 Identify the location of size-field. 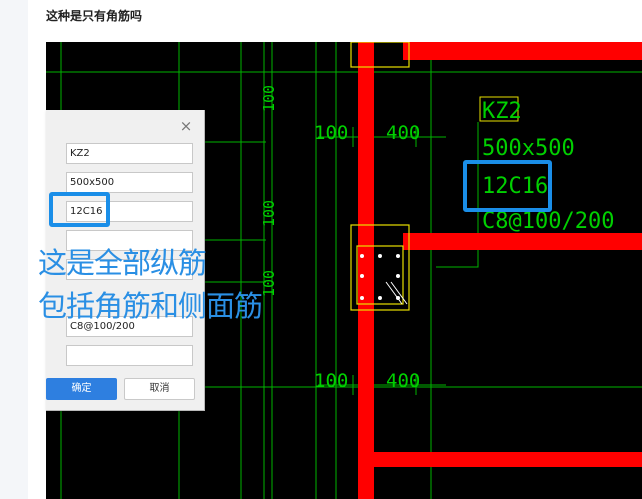
(129, 182).